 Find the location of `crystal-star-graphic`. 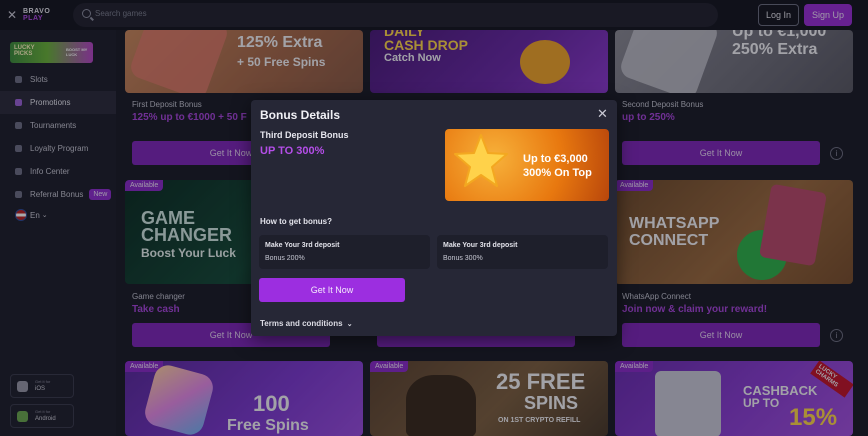

crystal-star-graphic is located at coordinates (179, 399).